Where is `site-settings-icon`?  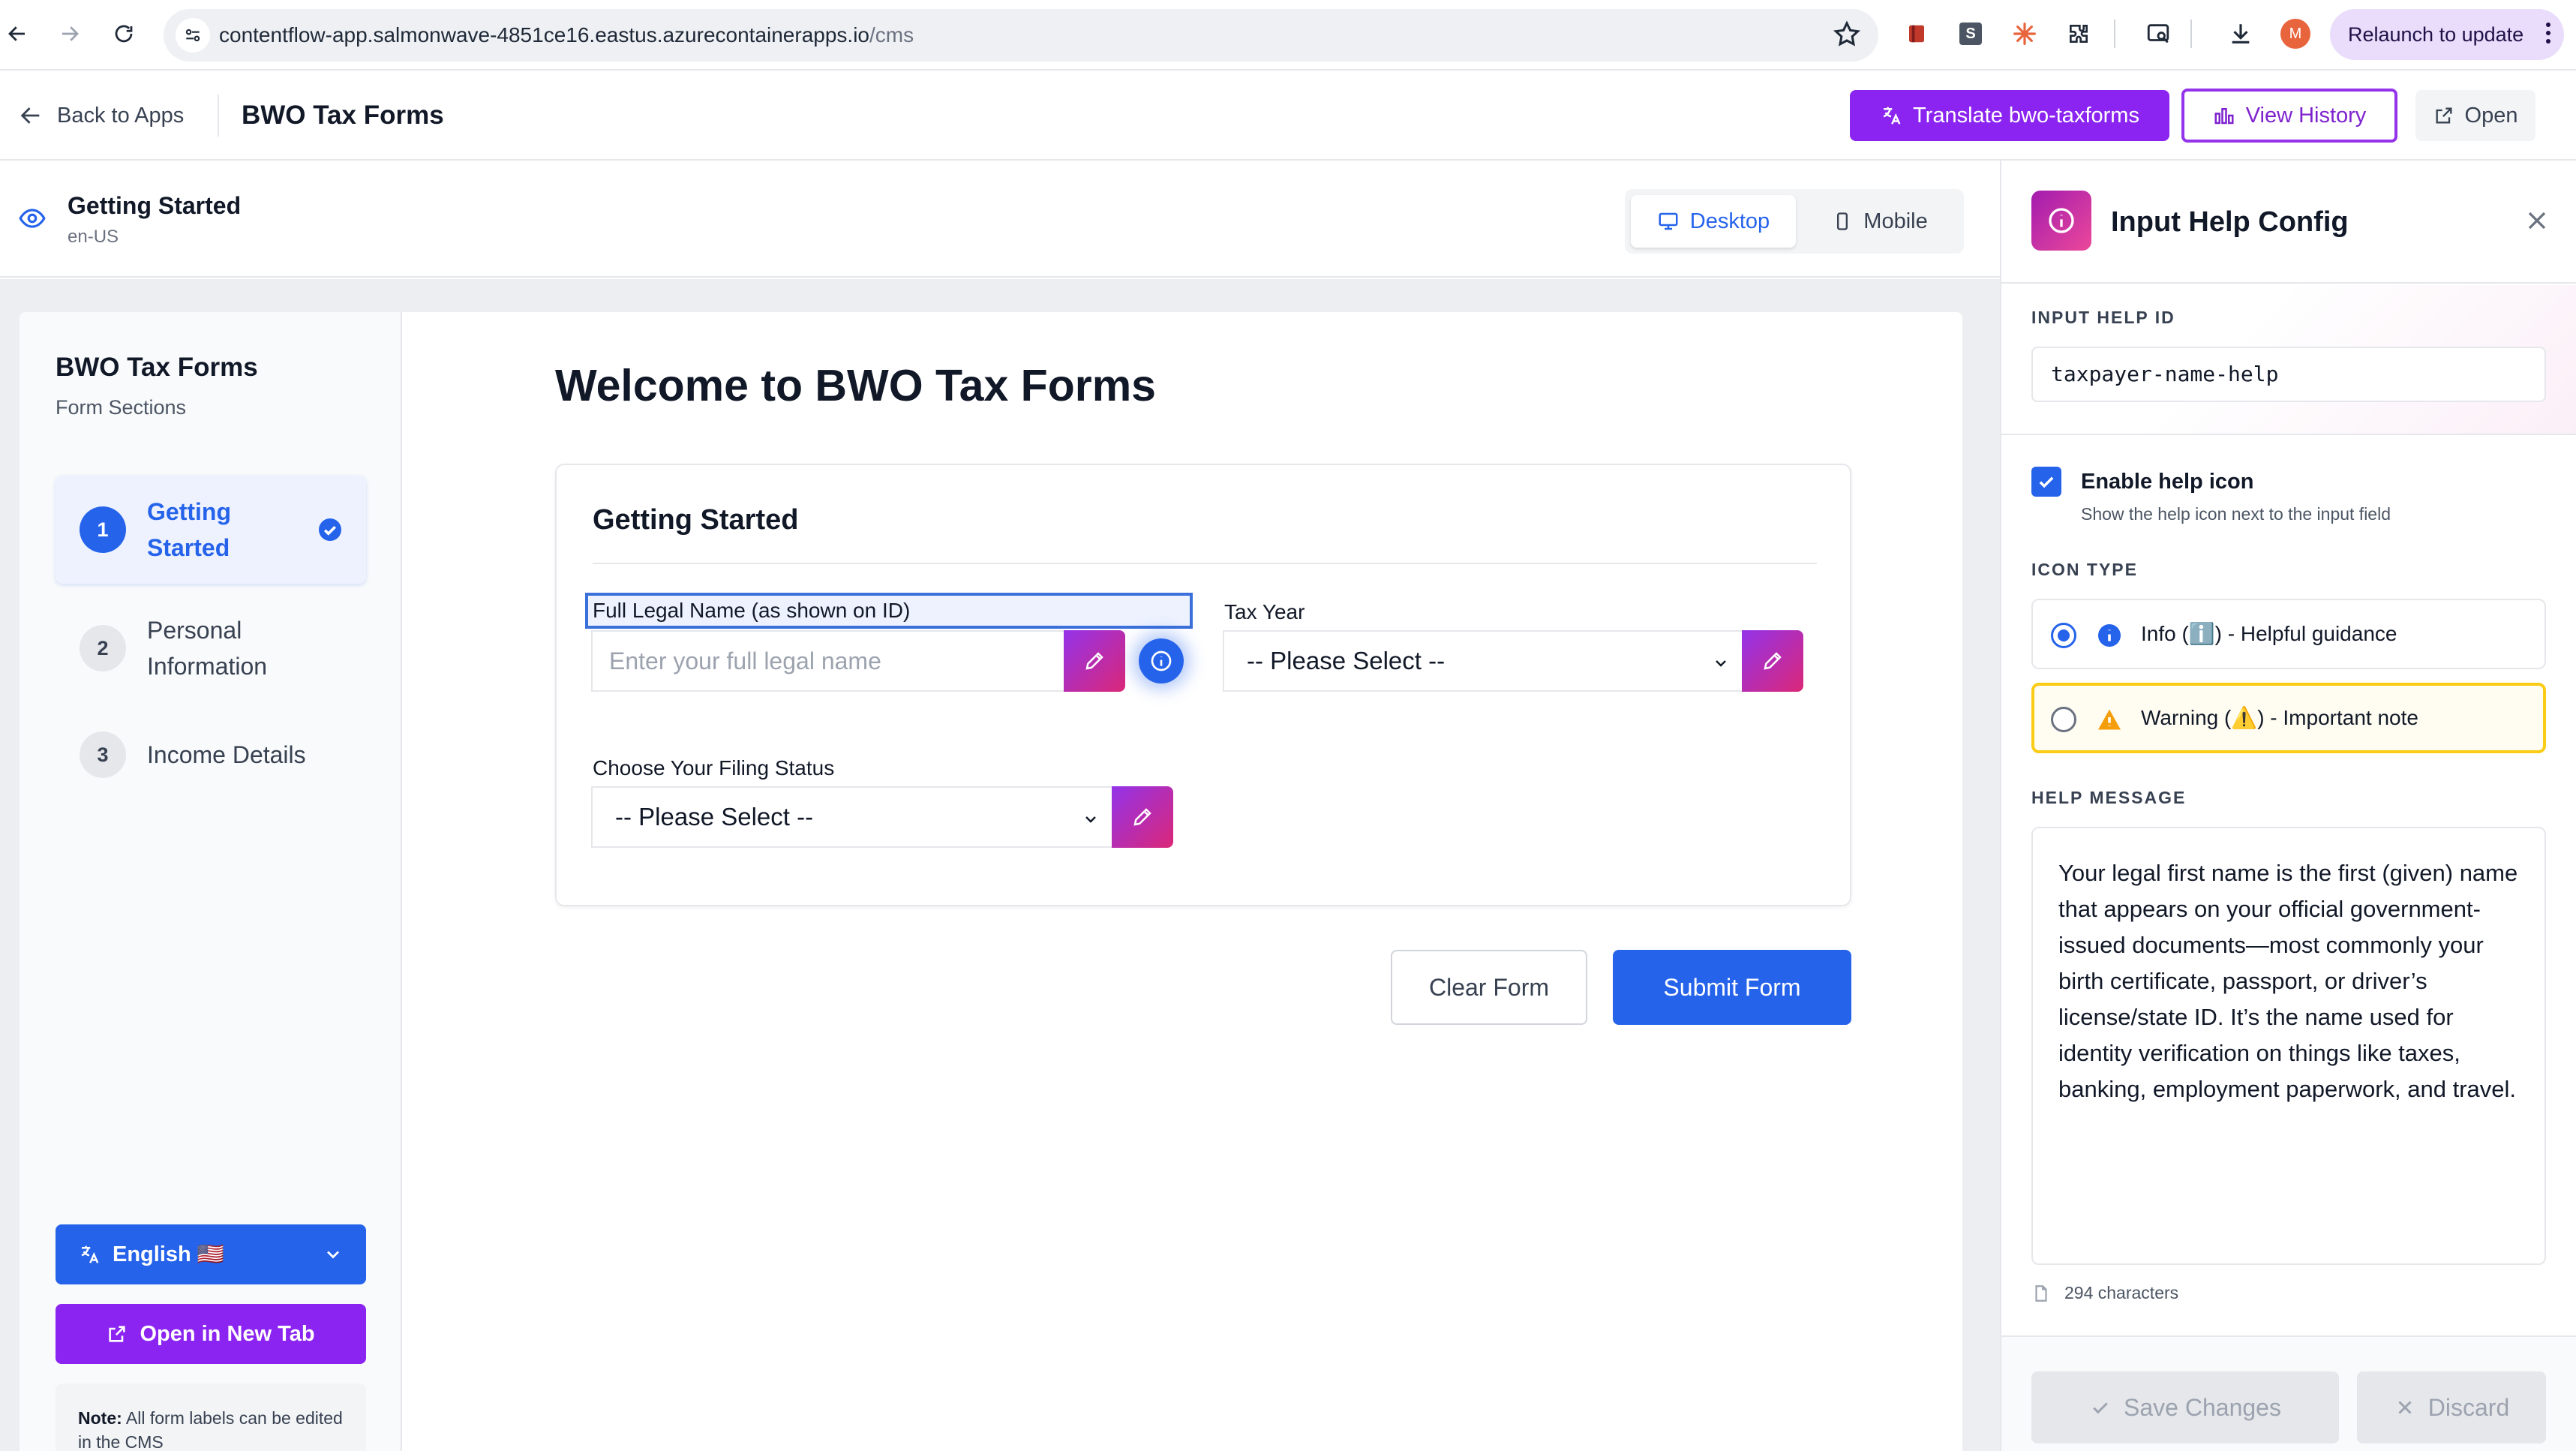
site-settings-icon is located at coordinates (192, 35).